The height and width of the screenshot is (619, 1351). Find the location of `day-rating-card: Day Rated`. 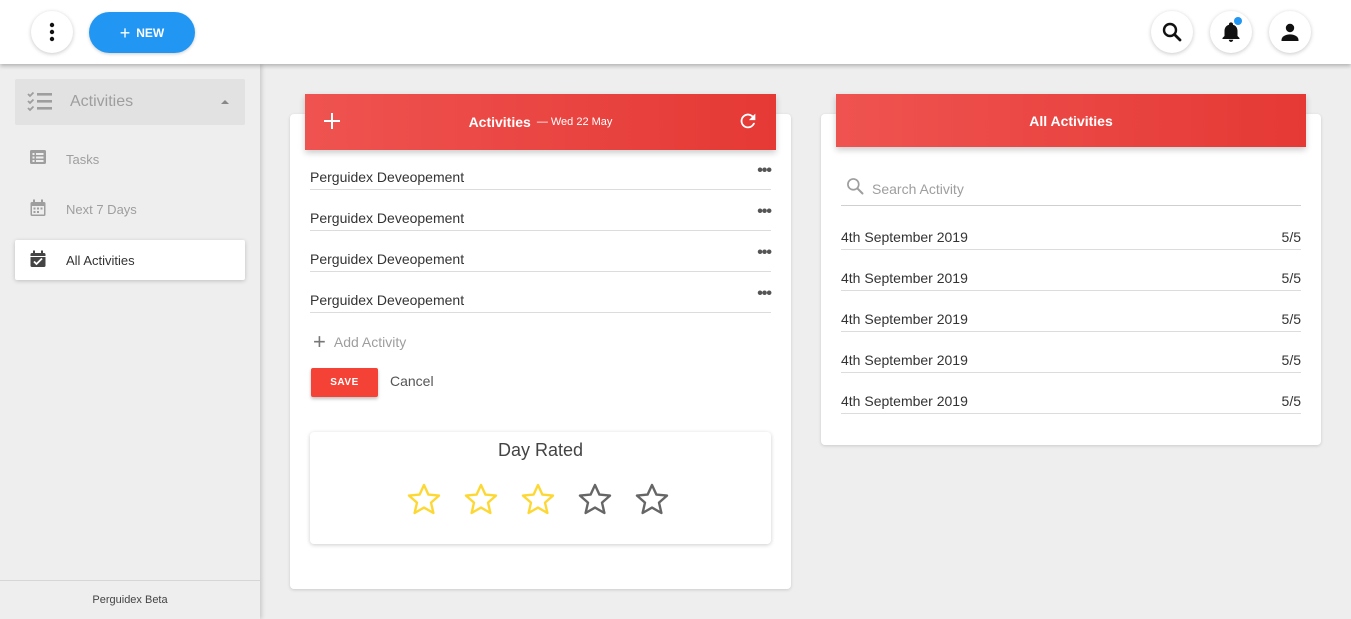

day-rating-card: Day Rated is located at coordinates (540, 488).